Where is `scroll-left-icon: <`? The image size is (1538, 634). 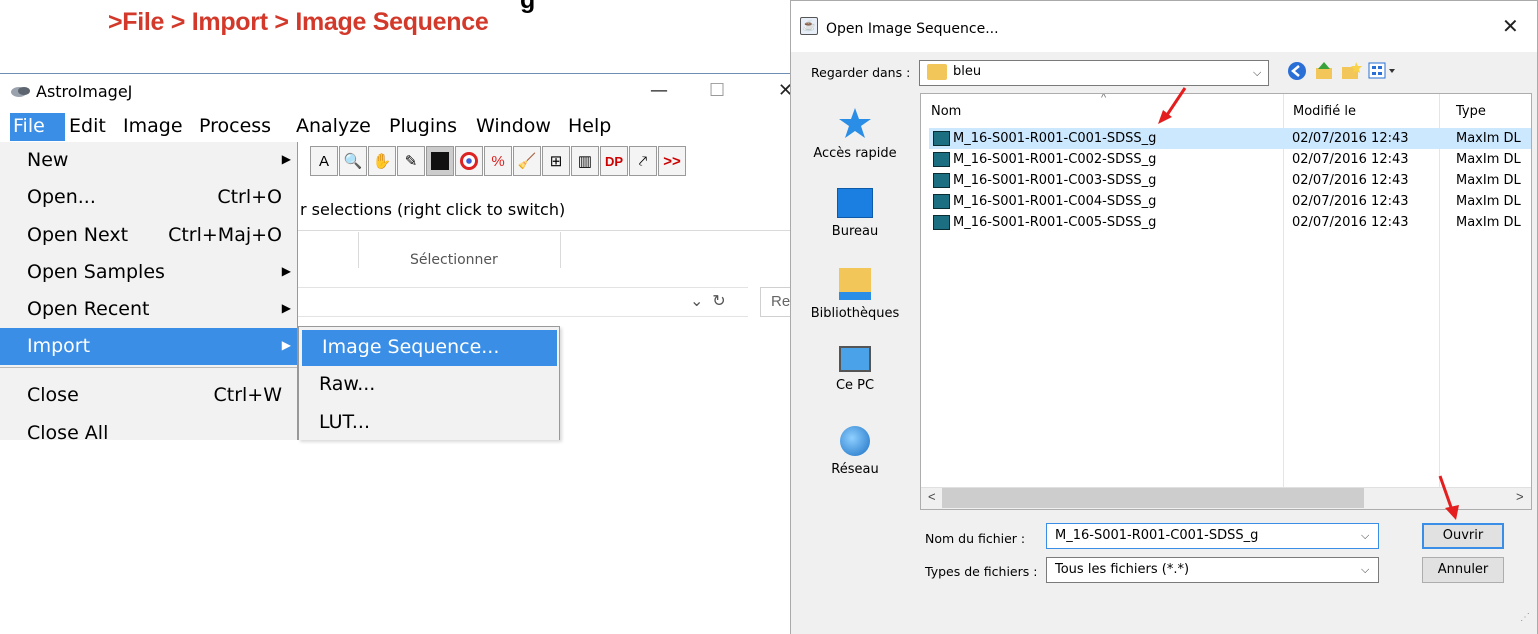 scroll-left-icon: < is located at coordinates (932, 496).